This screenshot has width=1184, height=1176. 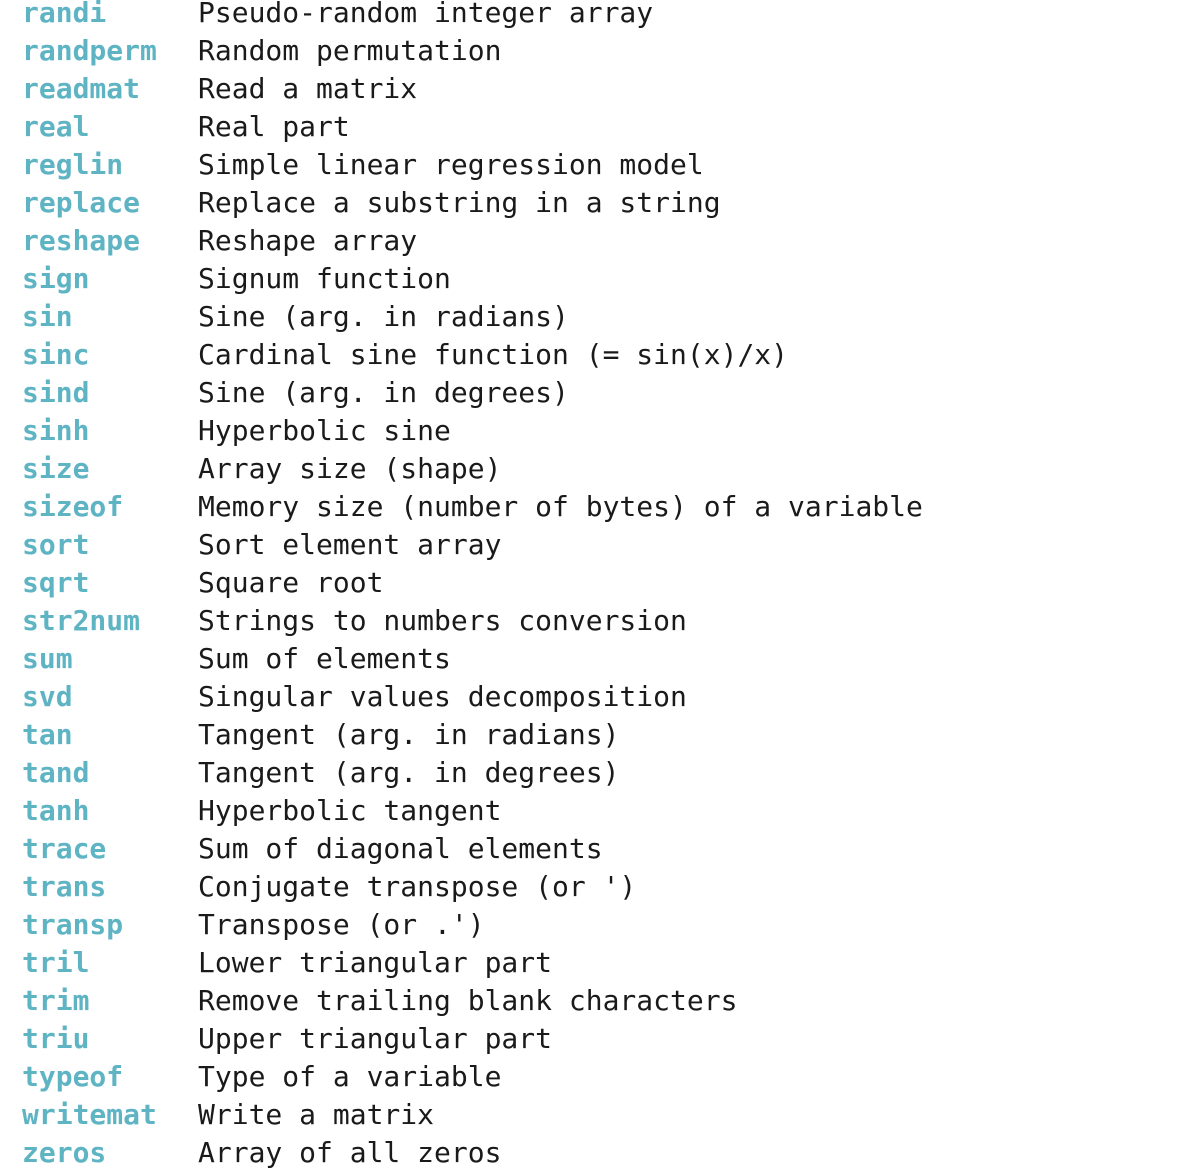 What do you see at coordinates (110, 507) in the screenshot?
I see `function-name: sizeof` at bounding box center [110, 507].